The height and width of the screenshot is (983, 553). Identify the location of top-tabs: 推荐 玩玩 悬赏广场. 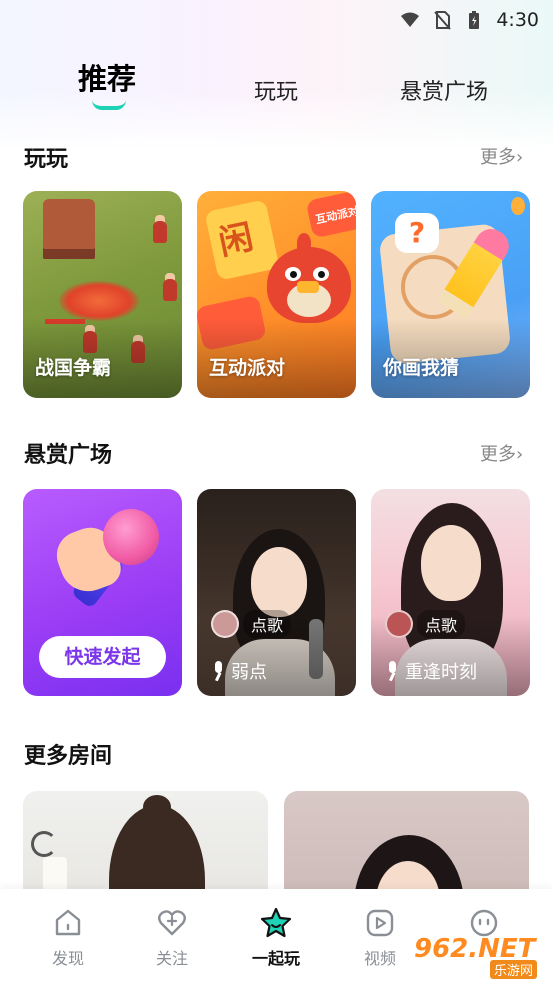
(276, 87).